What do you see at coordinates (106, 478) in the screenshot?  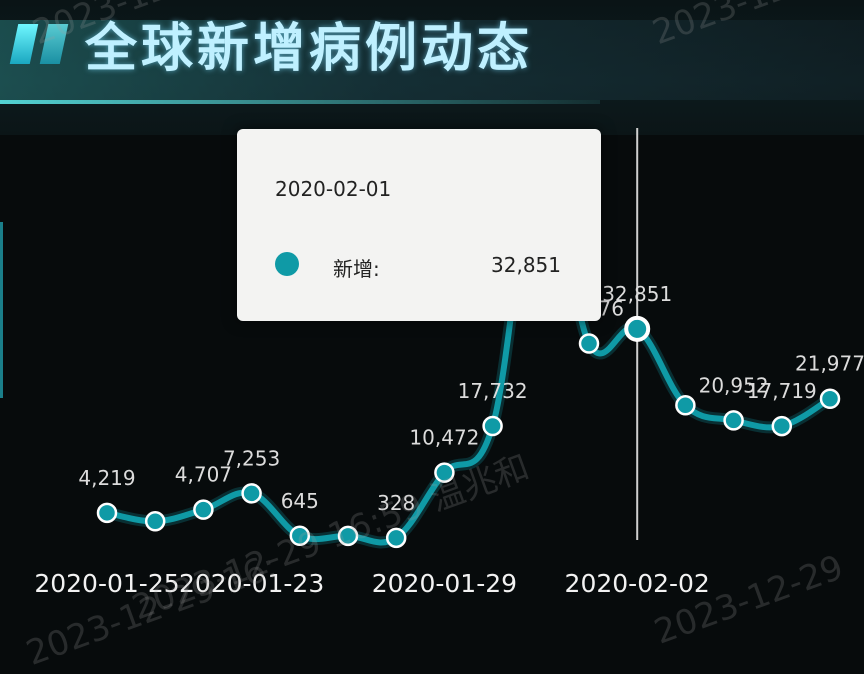 I see `data-label: 4,219` at bounding box center [106, 478].